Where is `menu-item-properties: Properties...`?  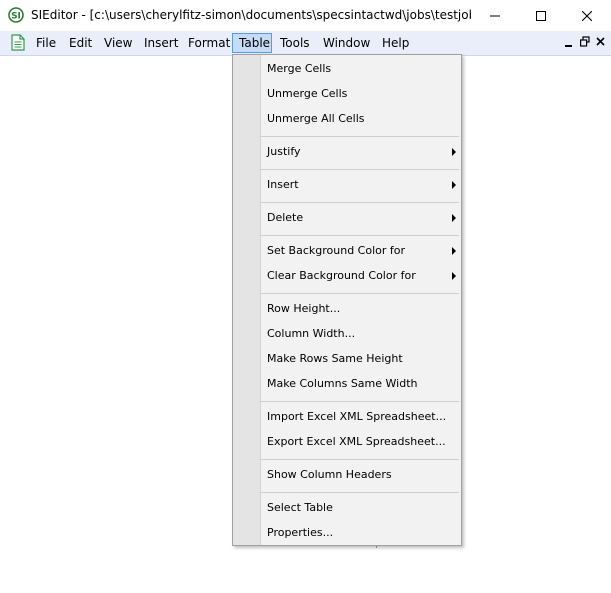 menu-item-properties: Properties... is located at coordinates (300, 533).